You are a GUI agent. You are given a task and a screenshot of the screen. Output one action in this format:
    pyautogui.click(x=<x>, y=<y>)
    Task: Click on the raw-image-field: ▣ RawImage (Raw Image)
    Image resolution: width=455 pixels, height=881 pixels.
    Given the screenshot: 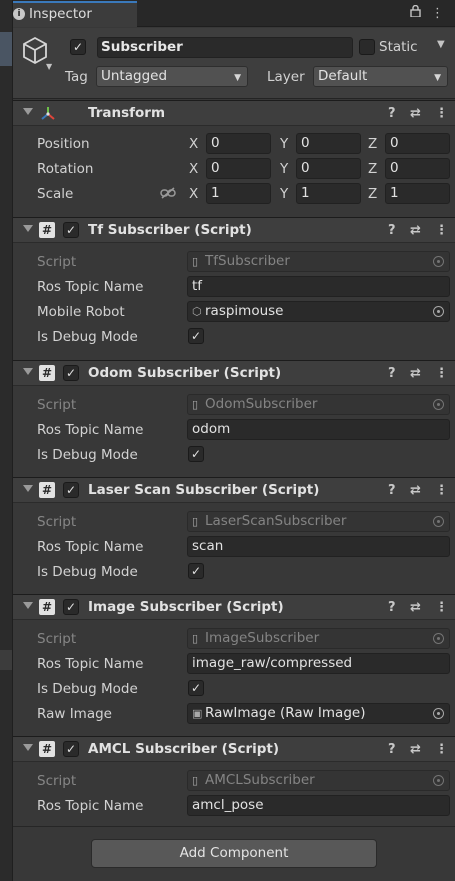 What is the action you would take?
    pyautogui.click(x=318, y=713)
    